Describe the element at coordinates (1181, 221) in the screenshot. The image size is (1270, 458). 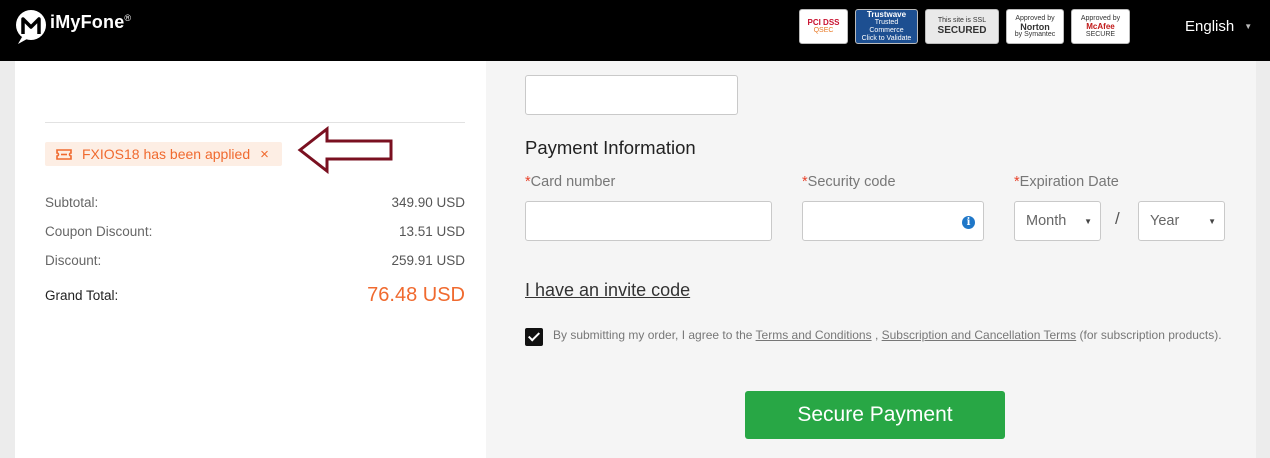
I see `expiration-year-select: Year ▼` at that location.